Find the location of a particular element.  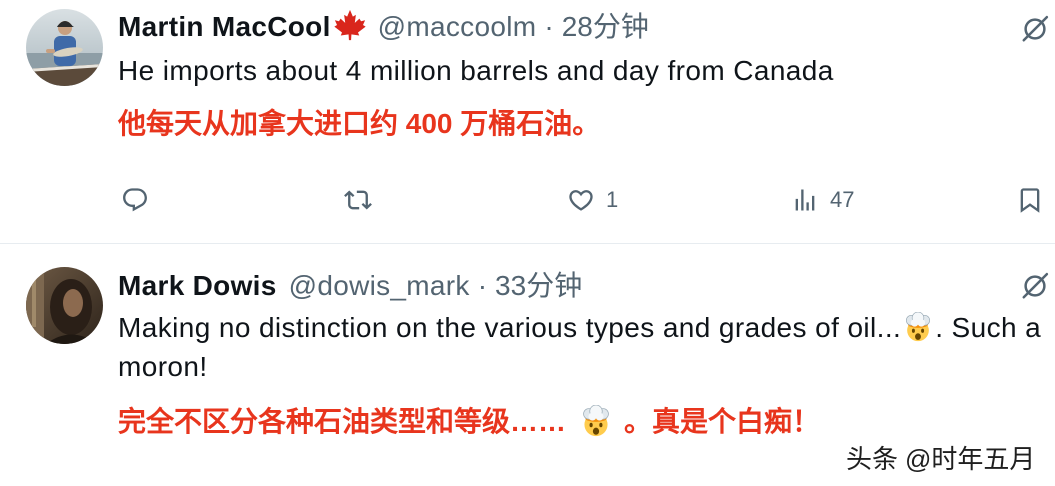

view-count: 47 is located at coordinates (842, 199).